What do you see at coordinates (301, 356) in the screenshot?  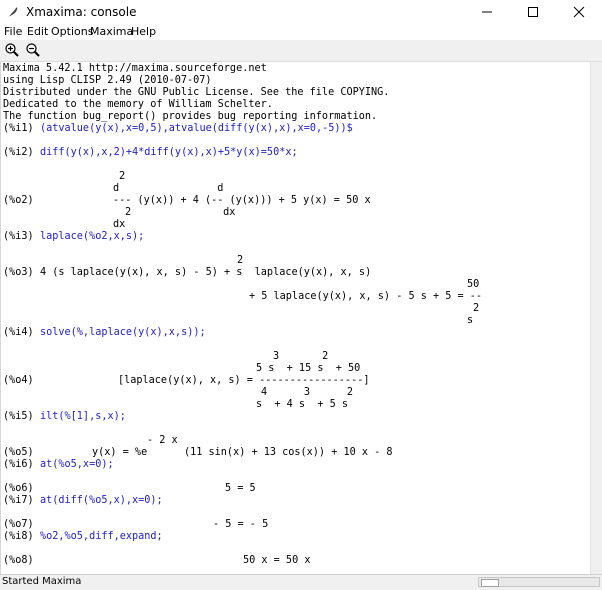 I see `output-math: 3 2` at bounding box center [301, 356].